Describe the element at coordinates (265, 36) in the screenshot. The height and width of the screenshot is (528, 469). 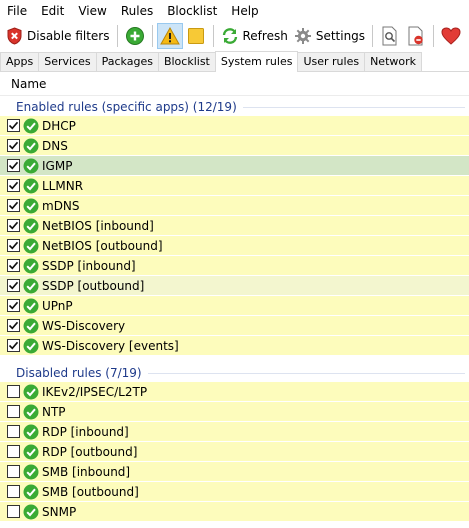
I see `refresh-label: Refresh` at that location.